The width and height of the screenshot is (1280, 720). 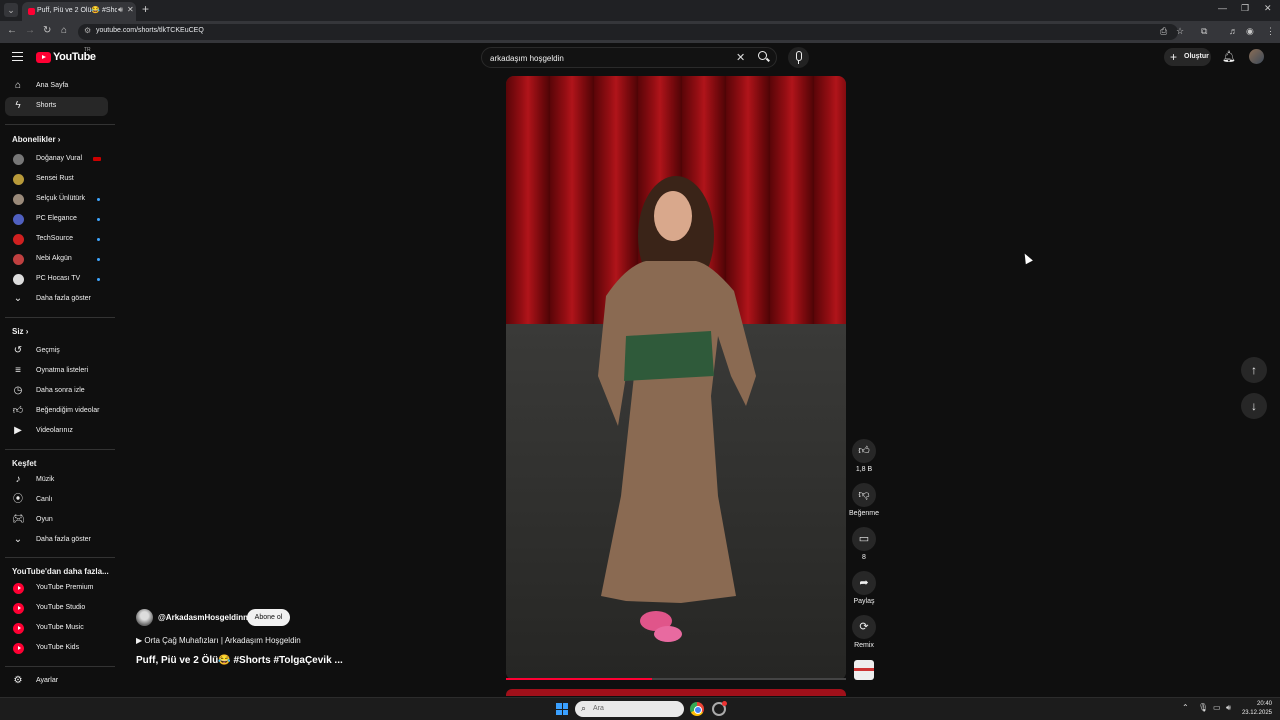 I want to click on share-button: ➦, so click(x=864, y=583).